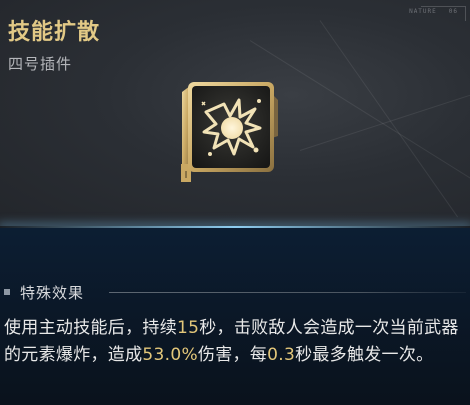 This screenshot has width=470, height=405. I want to click on corner-tag: NATURE 06, so click(433, 11).